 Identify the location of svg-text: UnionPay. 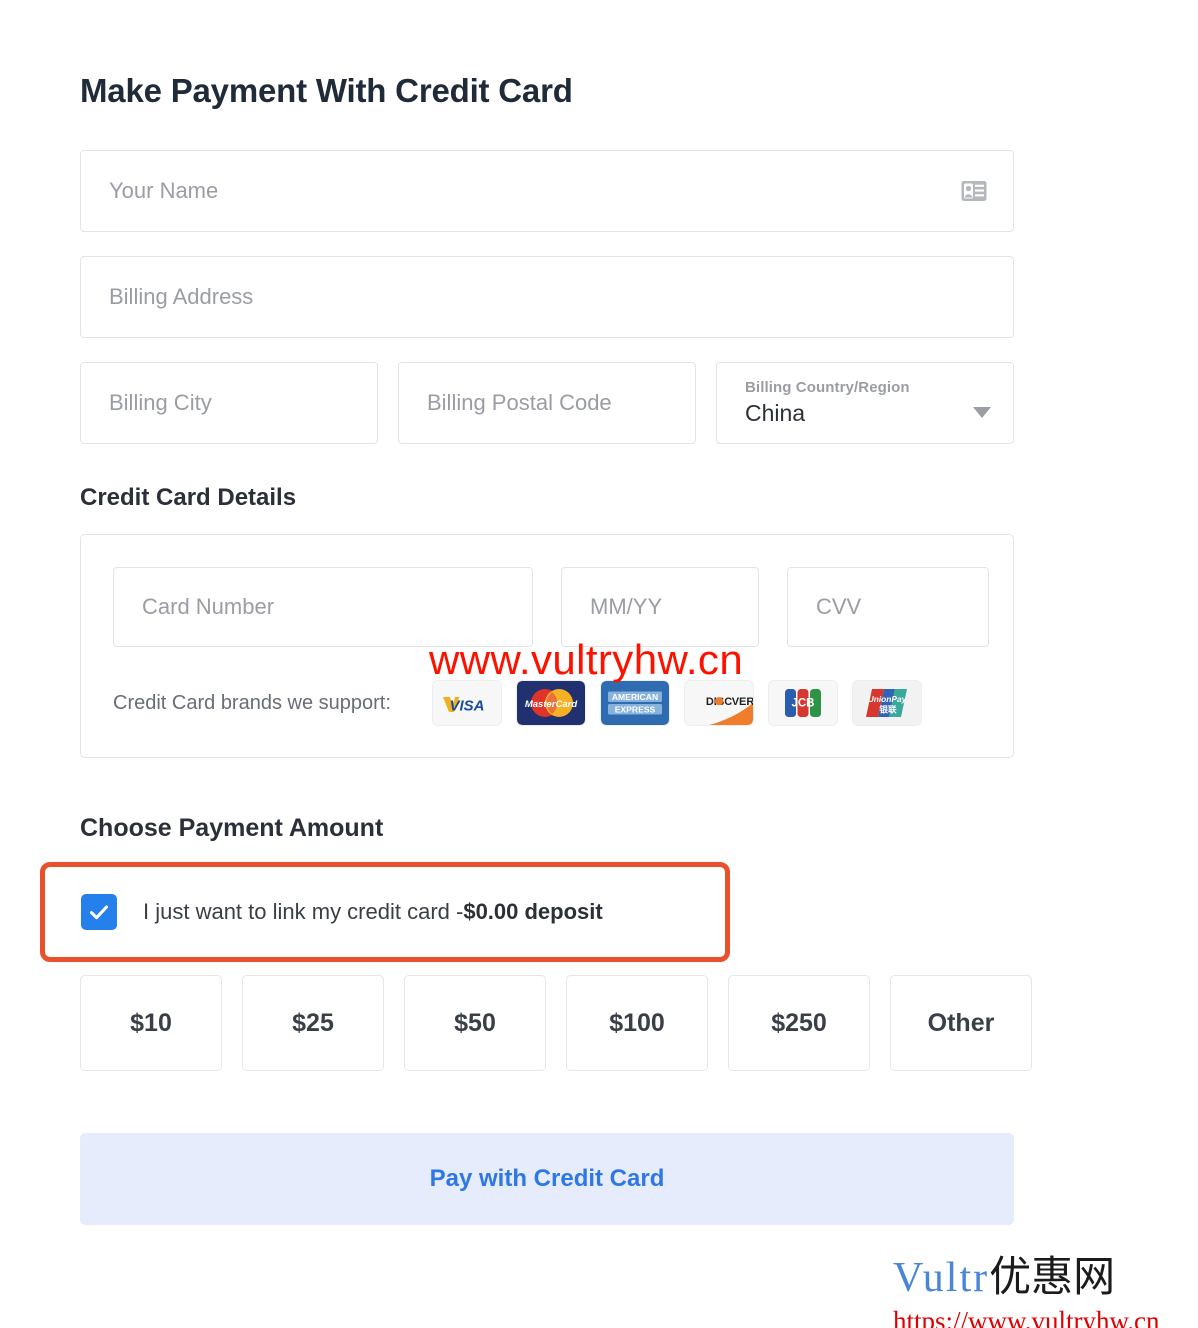
(887, 699).